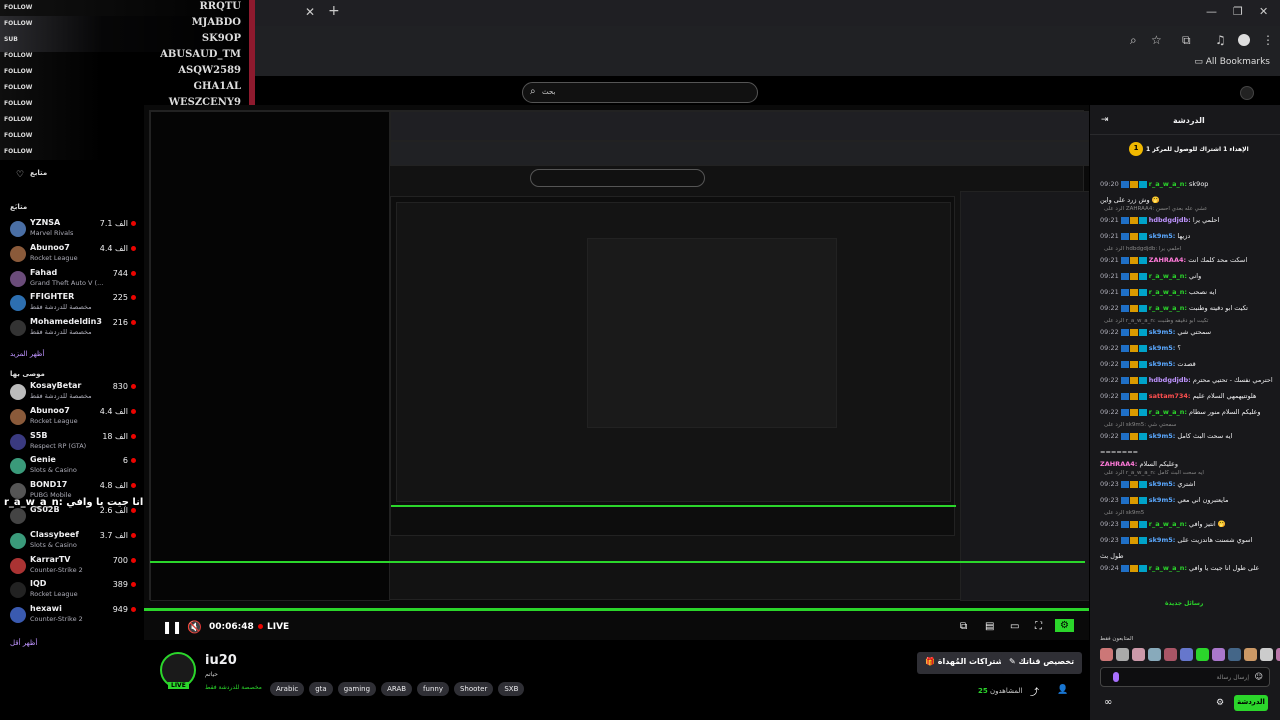 This screenshot has height=720, width=1280. What do you see at coordinates (1105, 120) in the screenshot?
I see `collapse-chat-icon: ⇥` at bounding box center [1105, 120].